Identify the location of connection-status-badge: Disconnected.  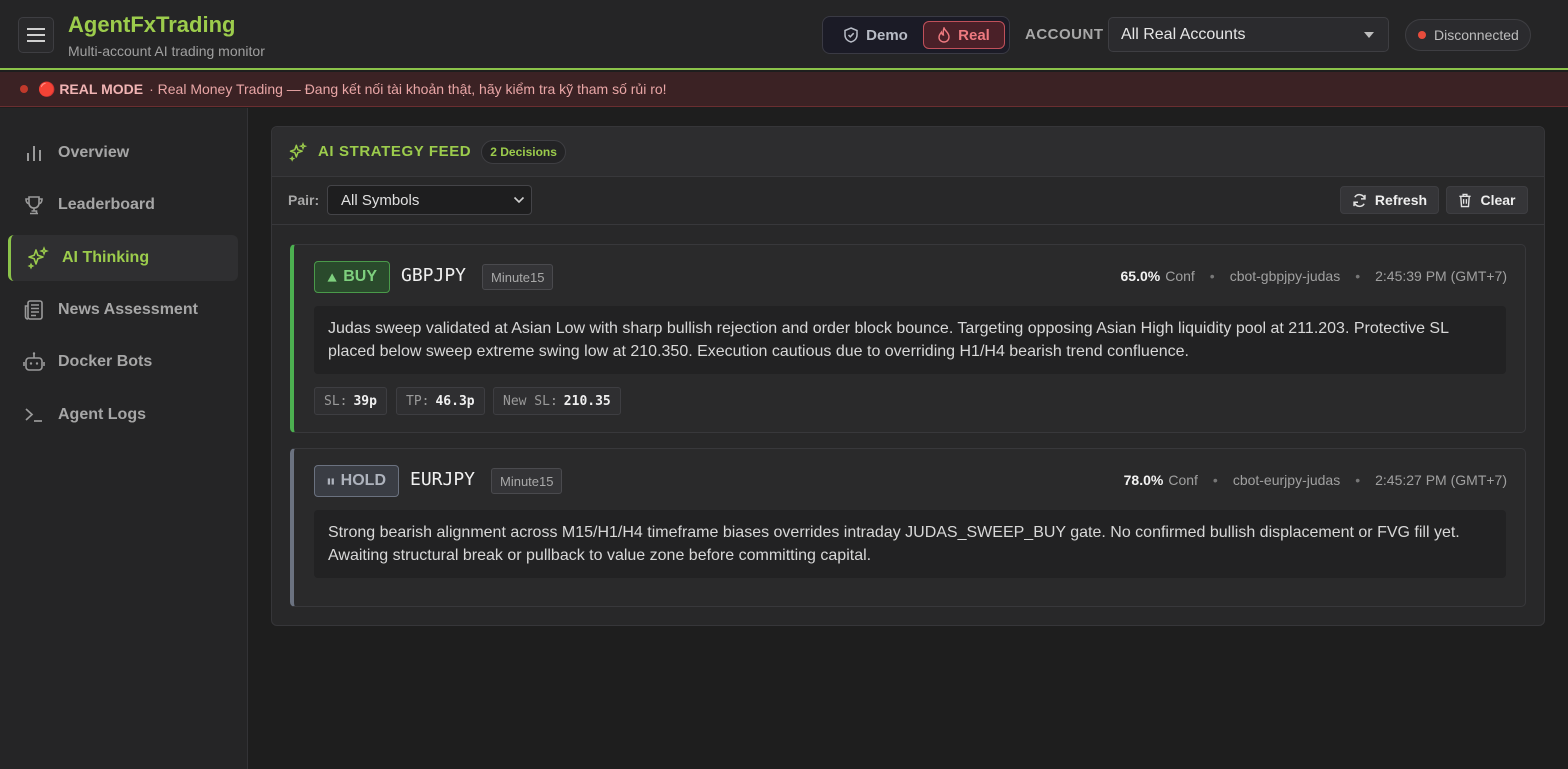
(1468, 35).